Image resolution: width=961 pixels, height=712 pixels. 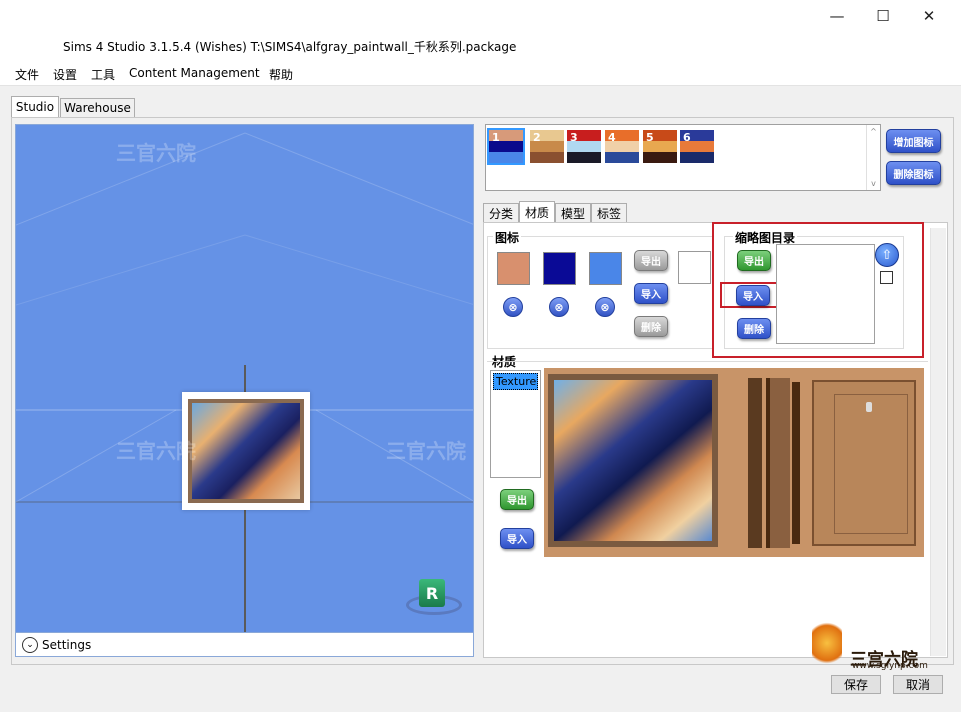 I want to click on swatch-scrollbar: ^ v, so click(x=873, y=157).